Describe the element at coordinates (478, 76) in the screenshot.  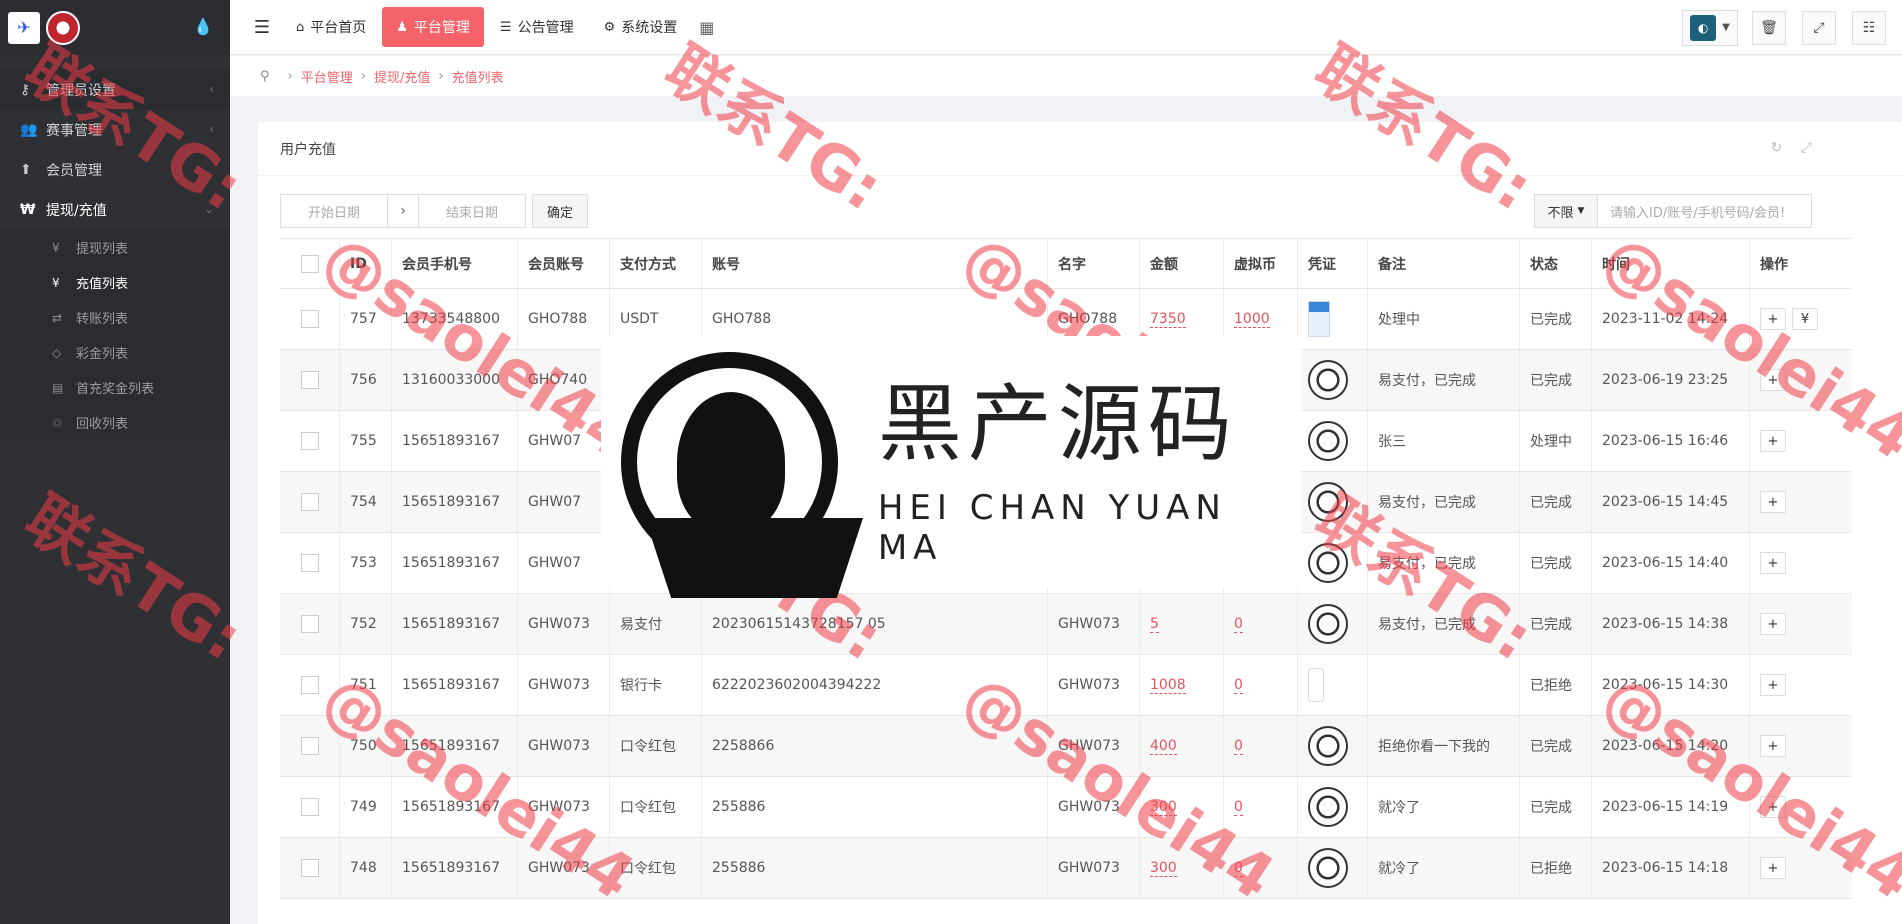
I see `breadcrumb-item: 充值列表` at that location.